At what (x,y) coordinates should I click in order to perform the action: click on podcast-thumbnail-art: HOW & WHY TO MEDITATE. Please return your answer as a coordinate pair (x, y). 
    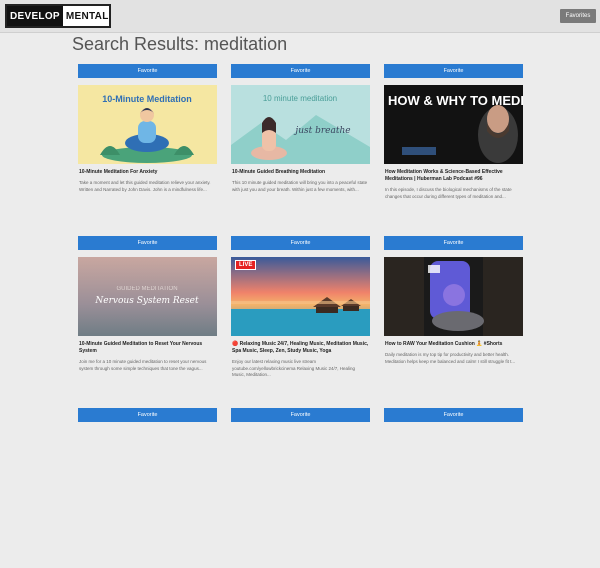
    Looking at the image, I should click on (453, 124).